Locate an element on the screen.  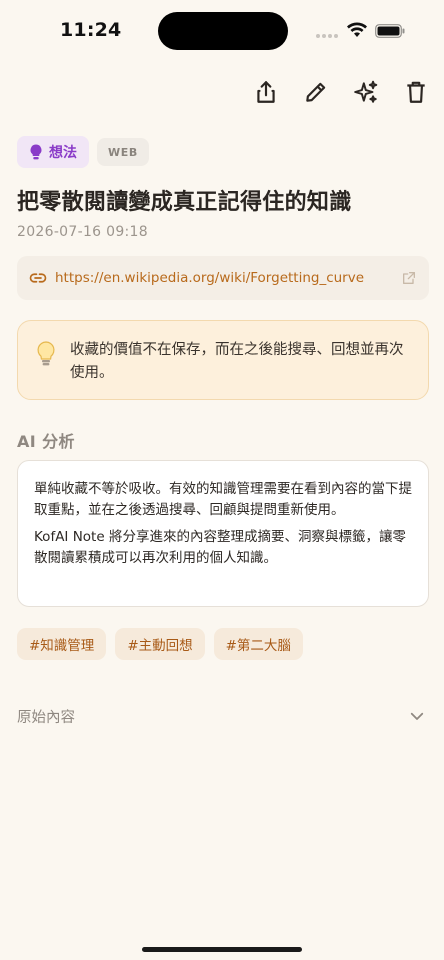
pencil-icon is located at coordinates (316, 92).